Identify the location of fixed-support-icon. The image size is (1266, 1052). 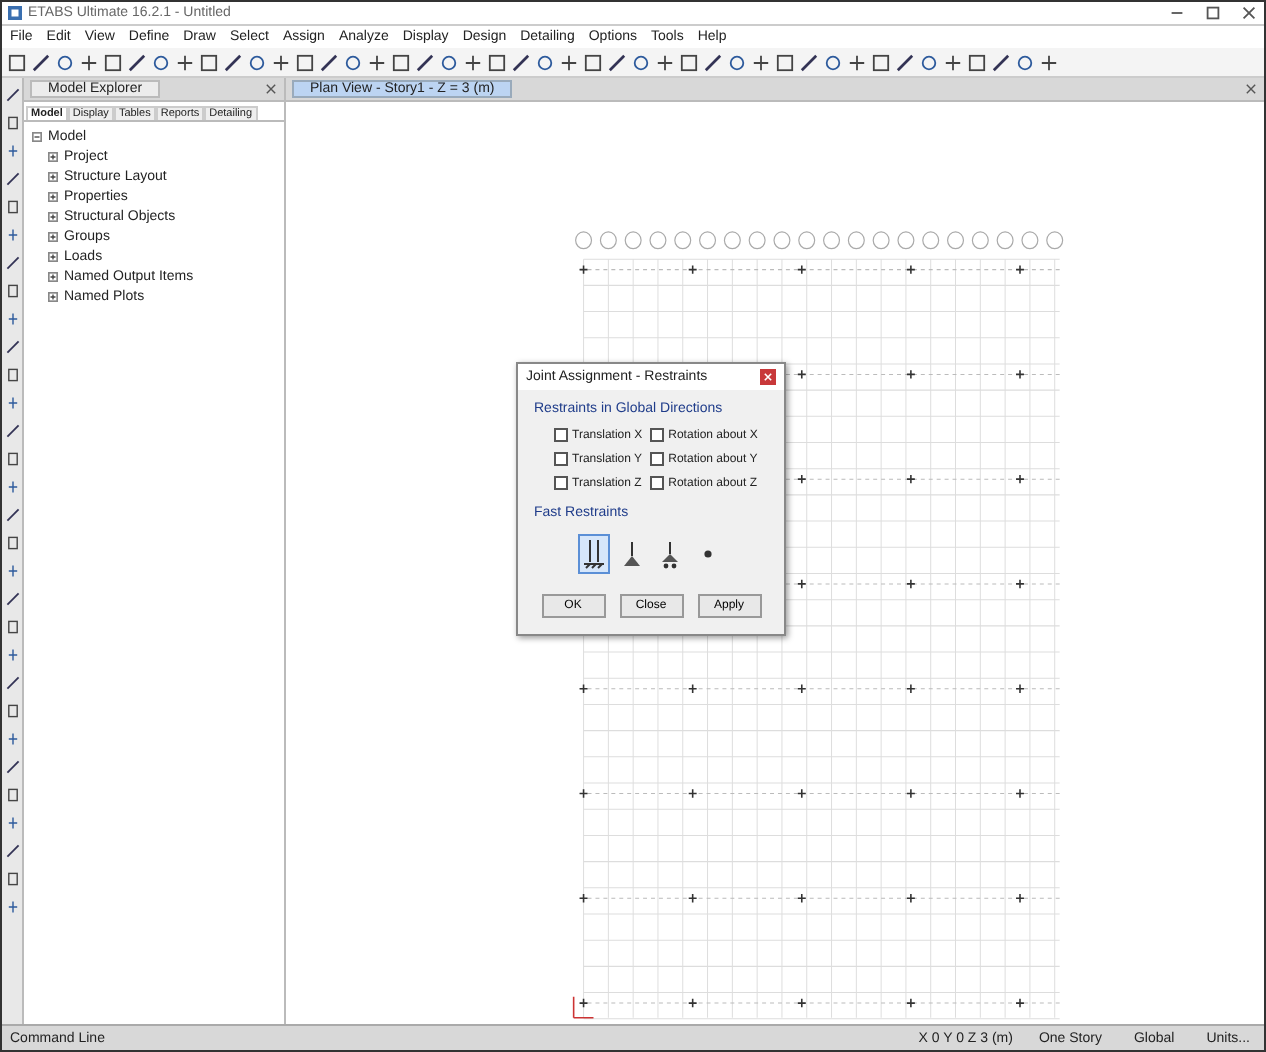
(594, 554).